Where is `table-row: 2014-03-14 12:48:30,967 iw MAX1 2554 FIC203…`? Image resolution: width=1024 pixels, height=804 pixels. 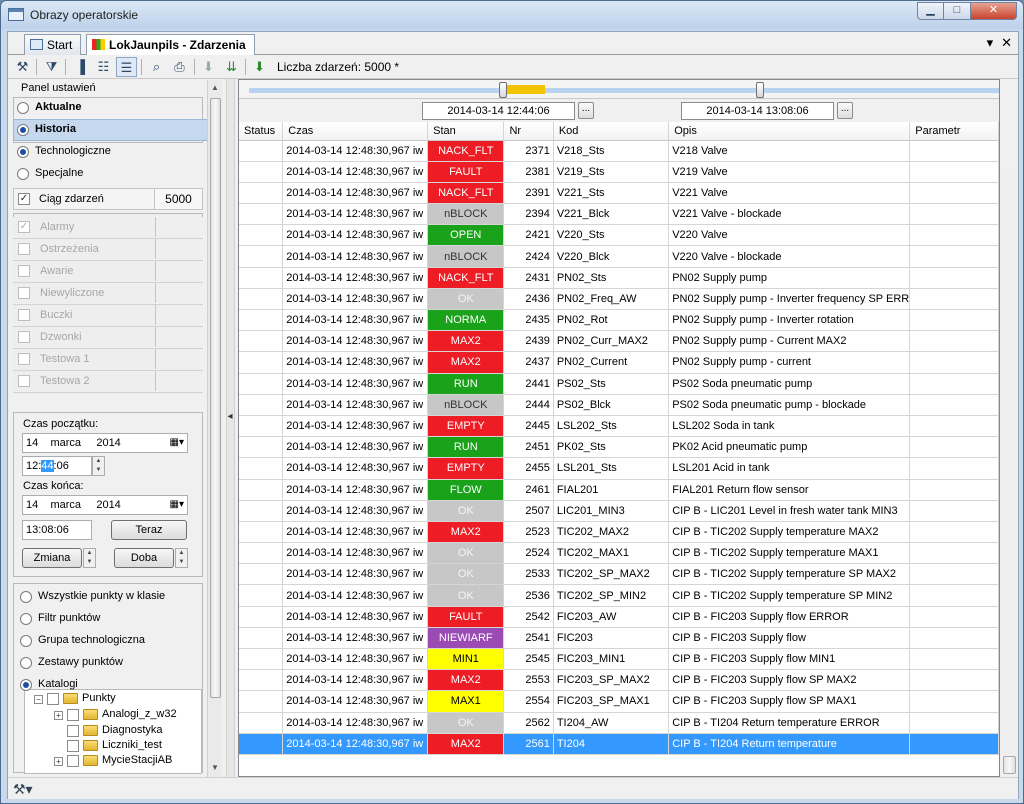
table-row: 2014-03-14 12:48:30,967 iw MAX1 2554 FIC203… is located at coordinates (619, 701).